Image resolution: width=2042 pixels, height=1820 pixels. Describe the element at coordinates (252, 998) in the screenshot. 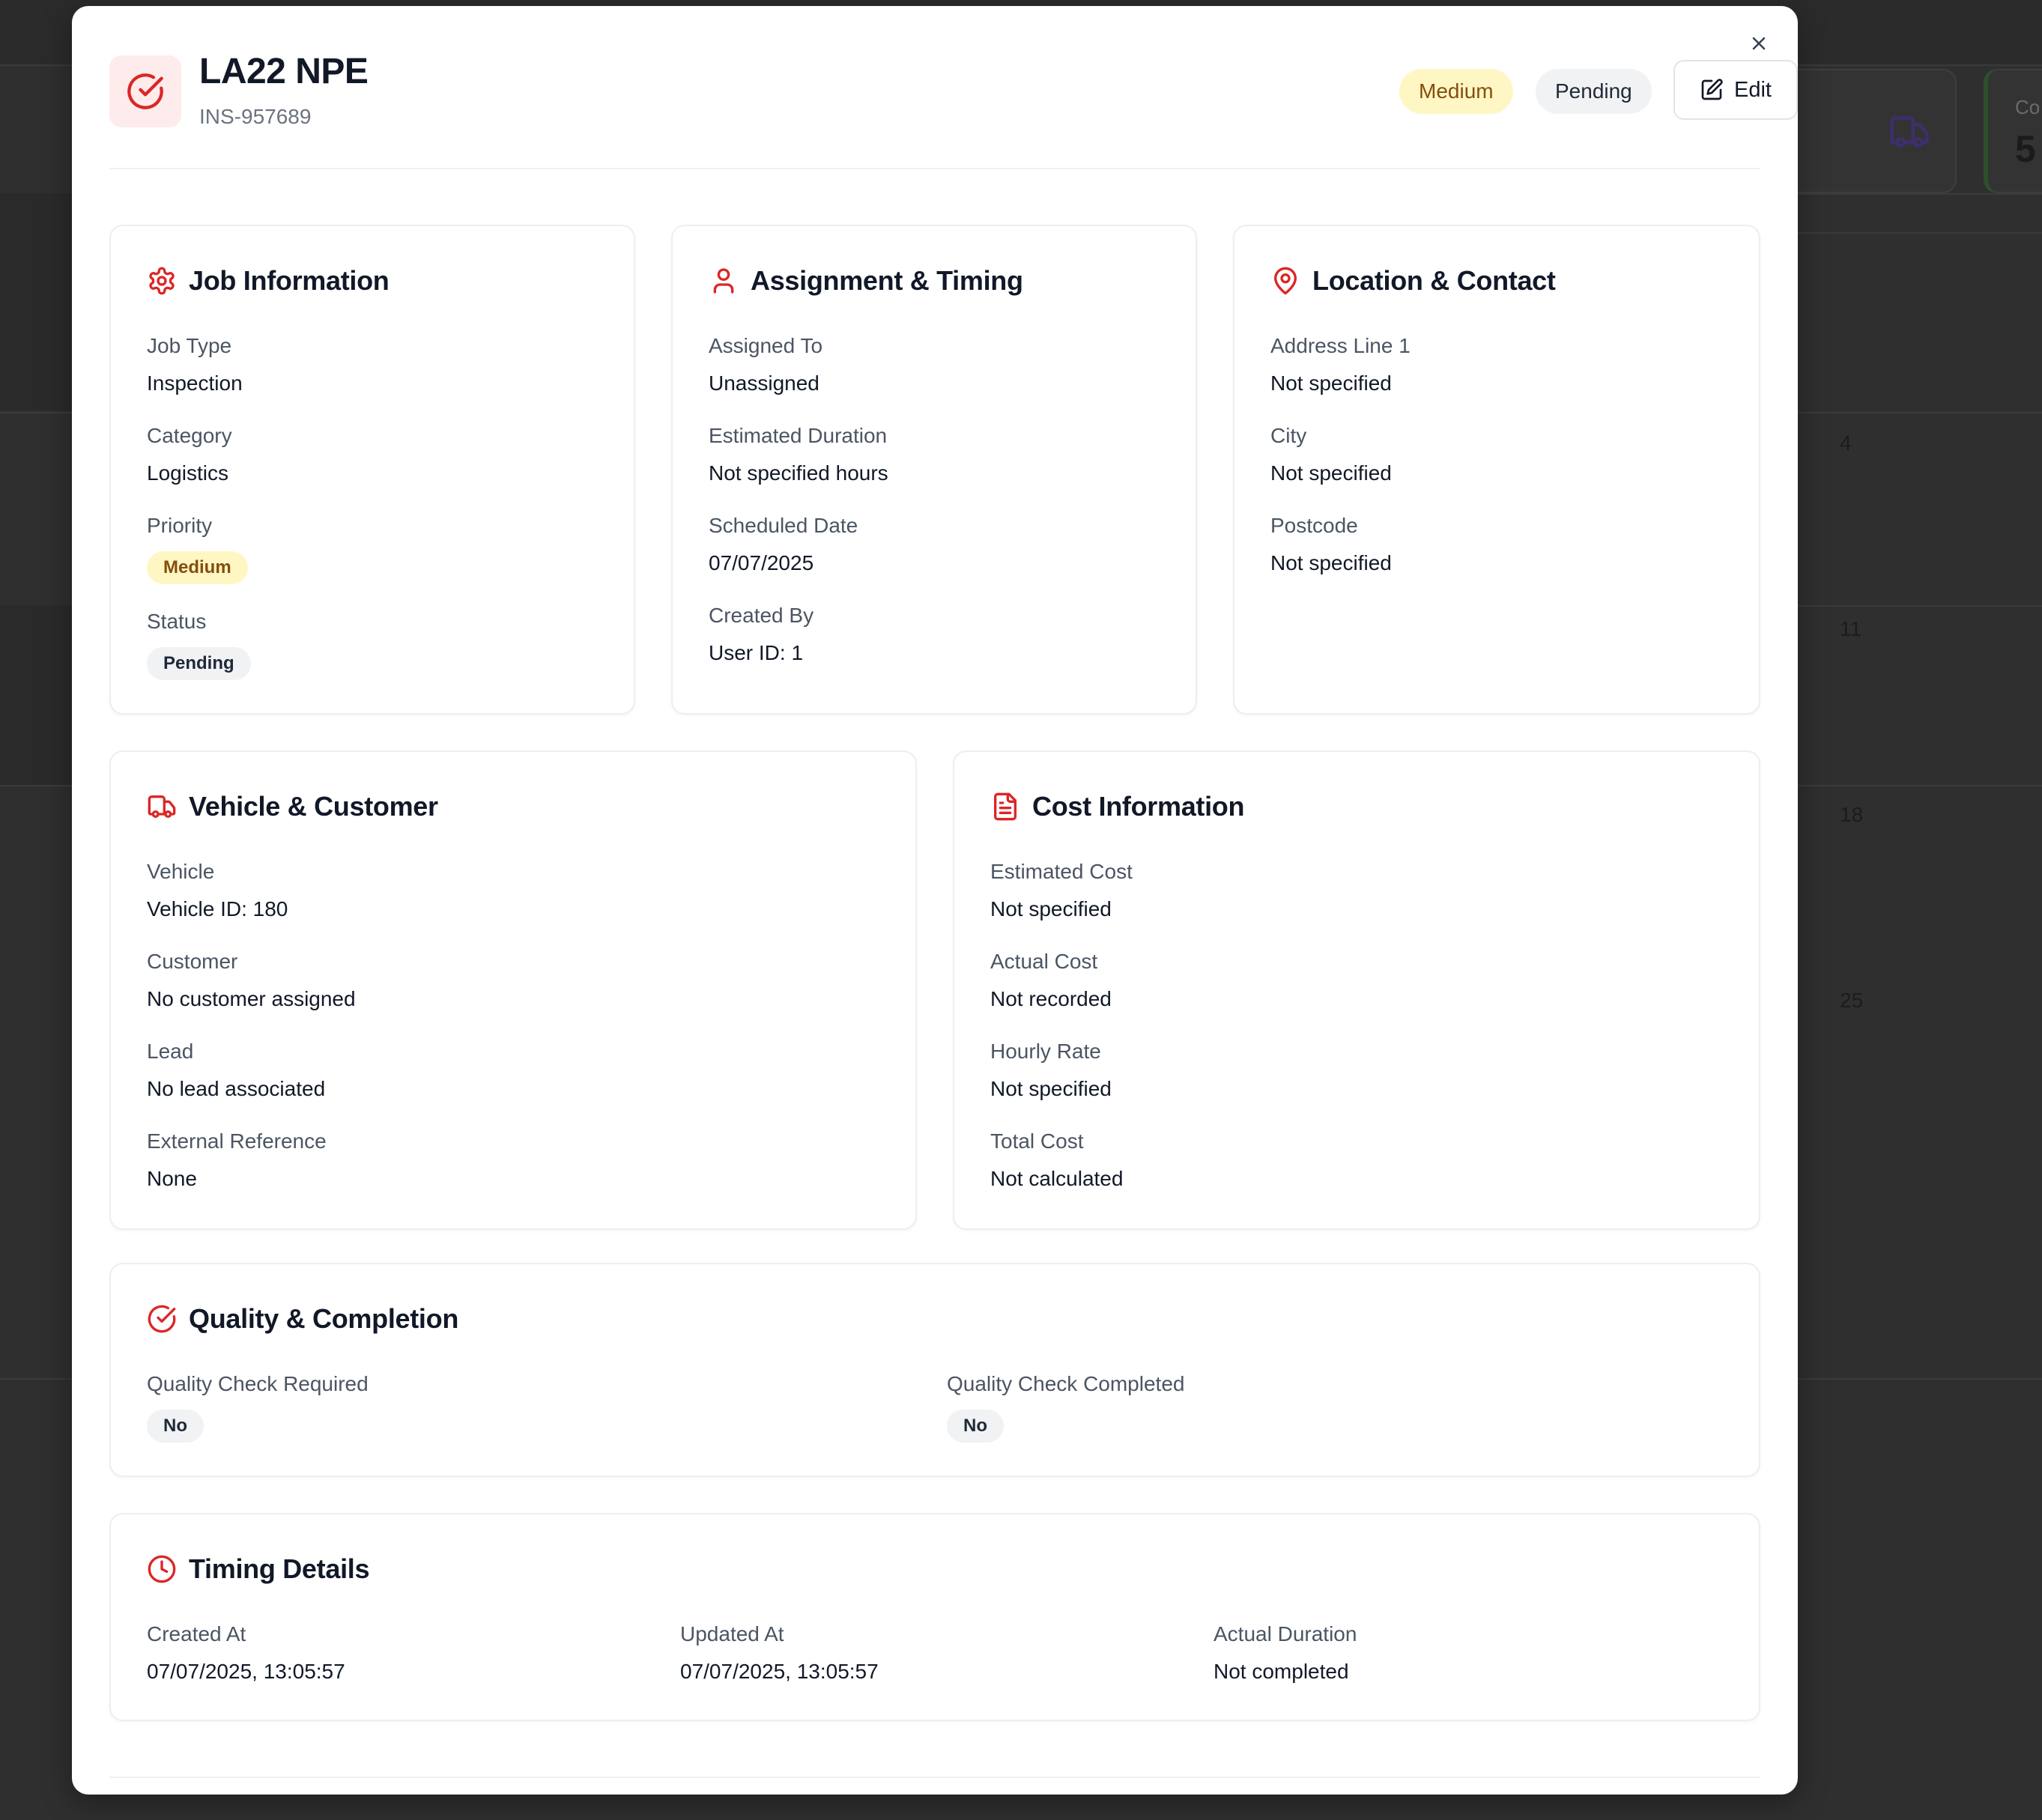

I see `field-value: No customer assigned` at that location.